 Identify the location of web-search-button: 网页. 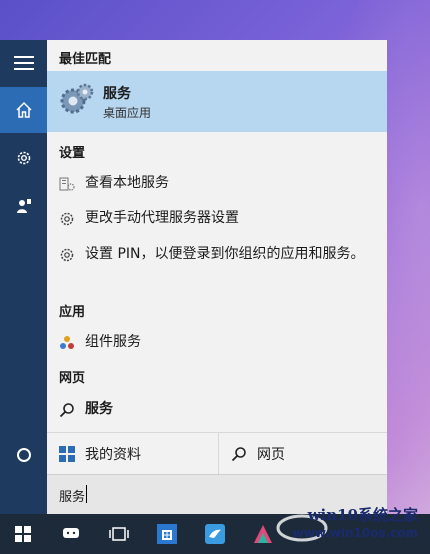
(302, 454).